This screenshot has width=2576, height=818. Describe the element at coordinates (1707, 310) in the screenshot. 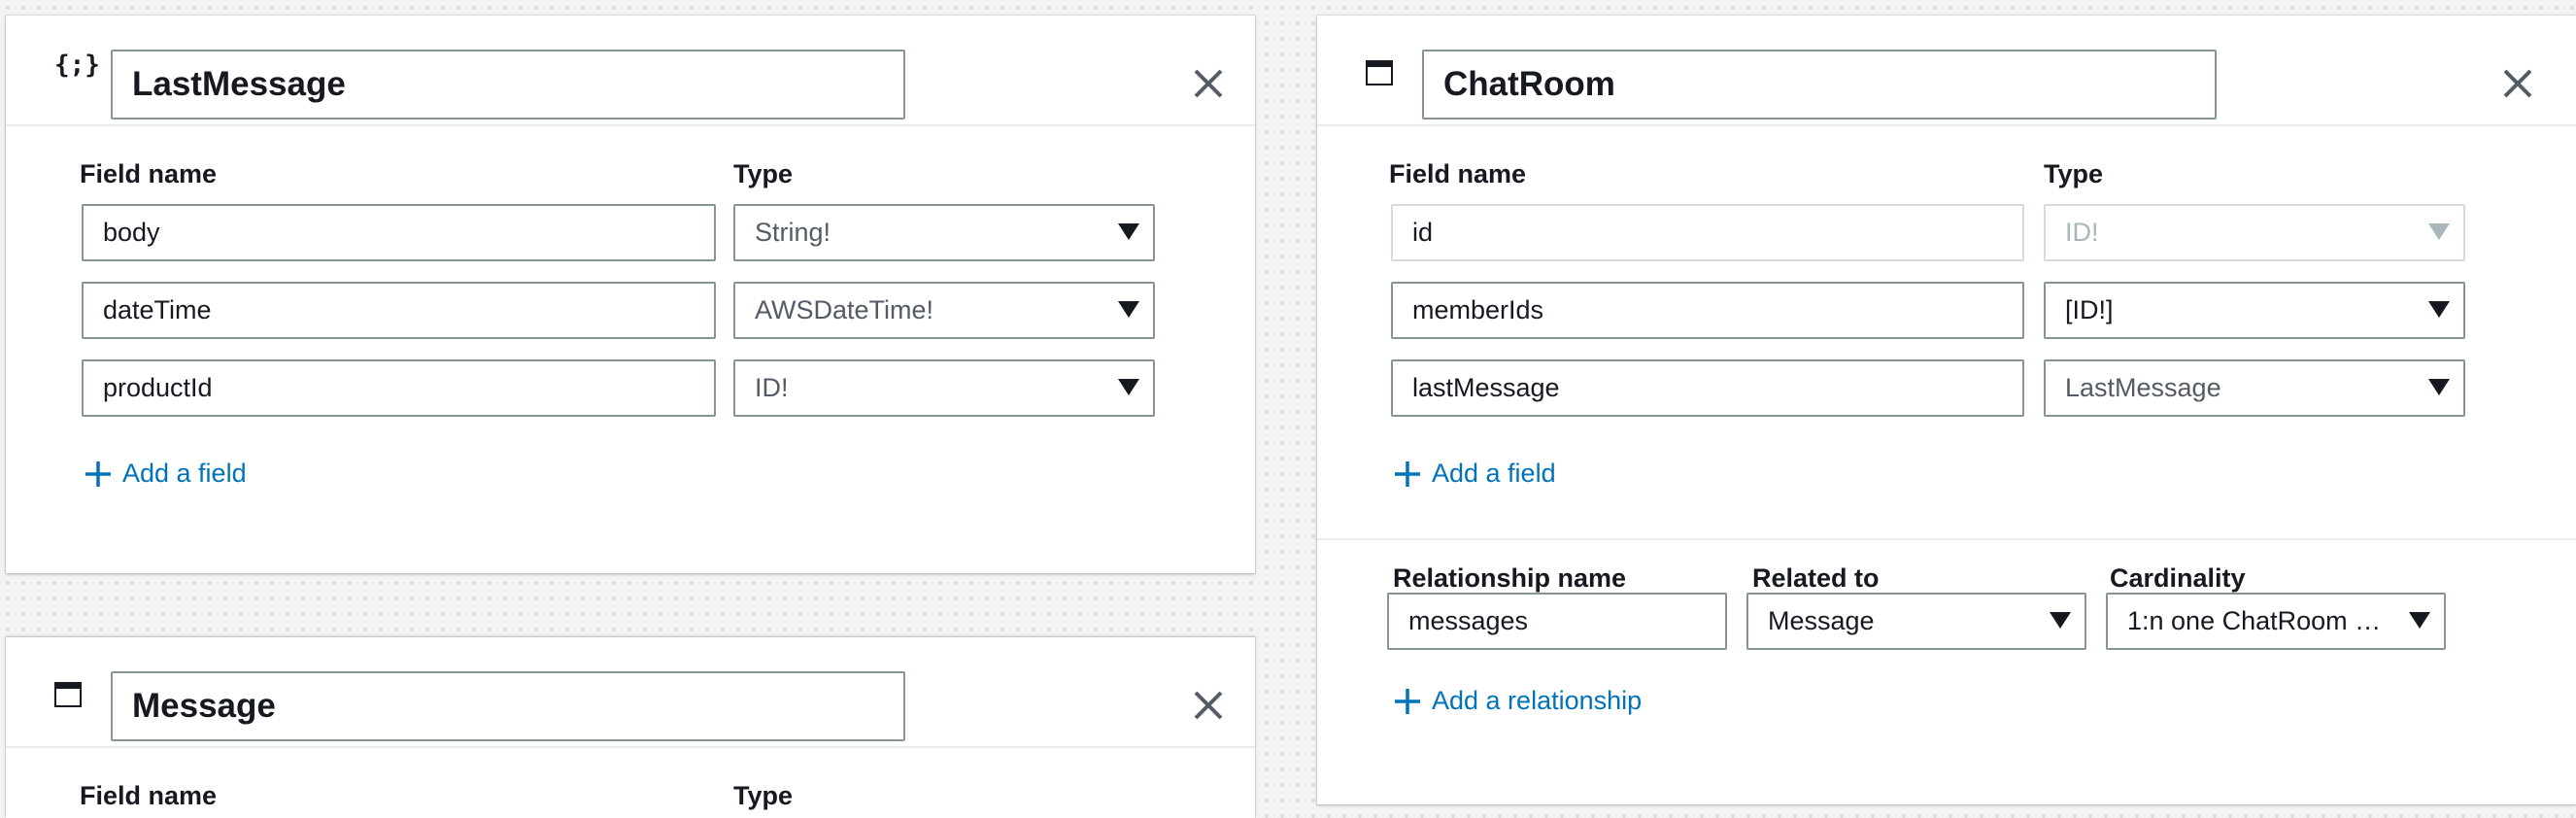

I see `field-name-input-memberids: memberIds` at that location.